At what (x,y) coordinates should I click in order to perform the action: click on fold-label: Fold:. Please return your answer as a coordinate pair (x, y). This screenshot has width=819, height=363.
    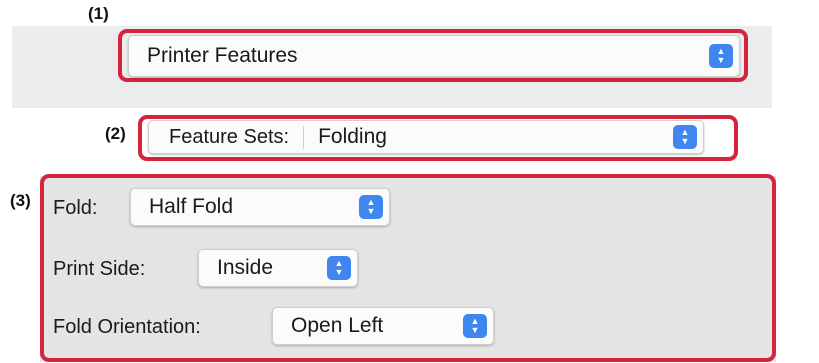
    Looking at the image, I should click on (75, 208).